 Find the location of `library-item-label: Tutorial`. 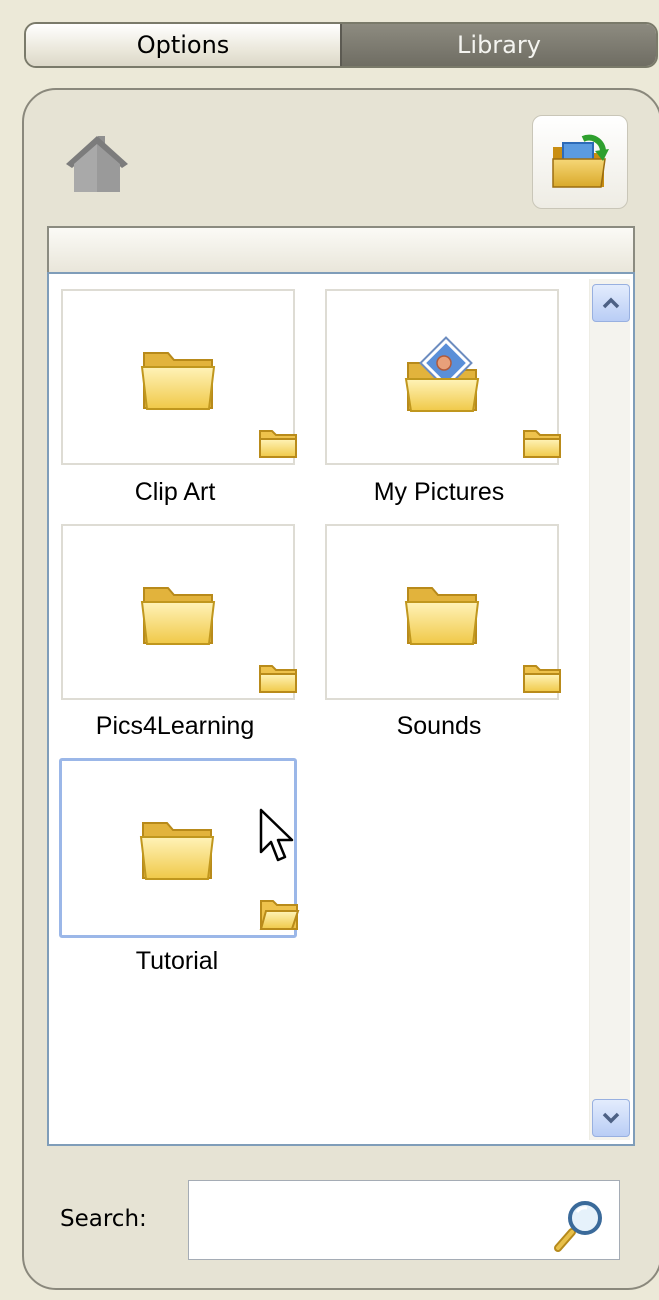

library-item-label: Tutorial is located at coordinates (177, 961).